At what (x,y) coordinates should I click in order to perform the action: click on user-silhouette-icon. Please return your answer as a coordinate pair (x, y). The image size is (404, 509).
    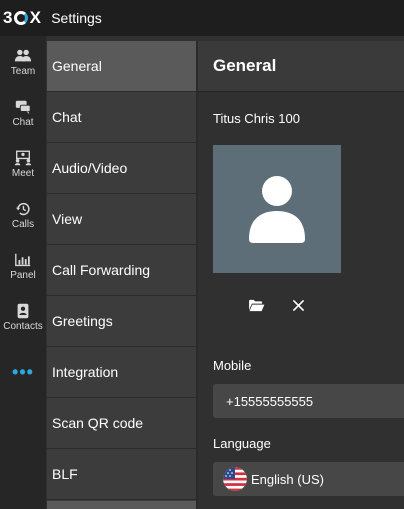
    Looking at the image, I should click on (277, 209).